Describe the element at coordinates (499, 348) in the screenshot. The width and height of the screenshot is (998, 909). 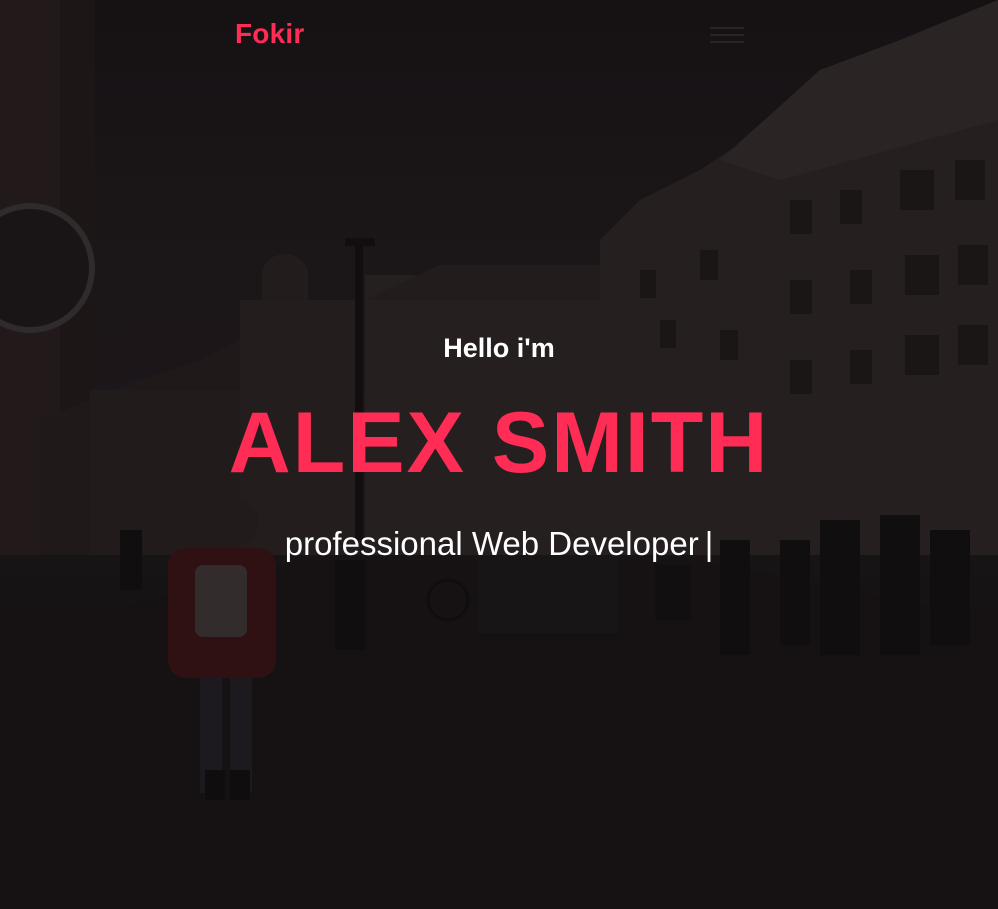
I see `hero-greeting: Hello i'm` at that location.